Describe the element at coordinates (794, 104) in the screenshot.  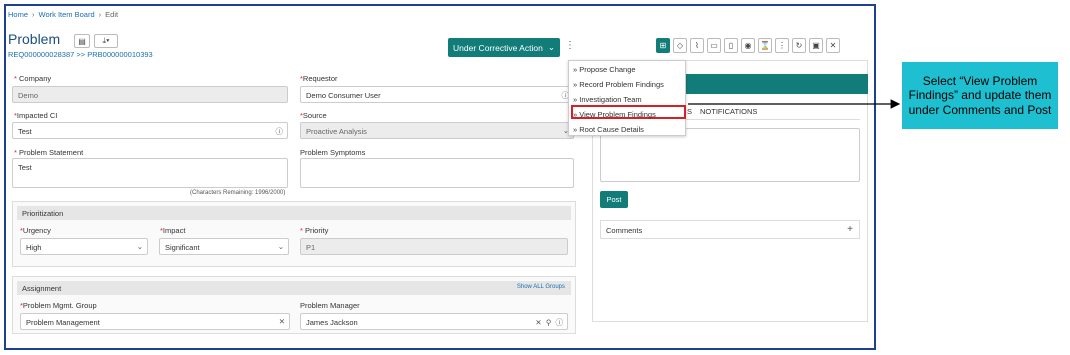
I see `callout-arrow` at that location.